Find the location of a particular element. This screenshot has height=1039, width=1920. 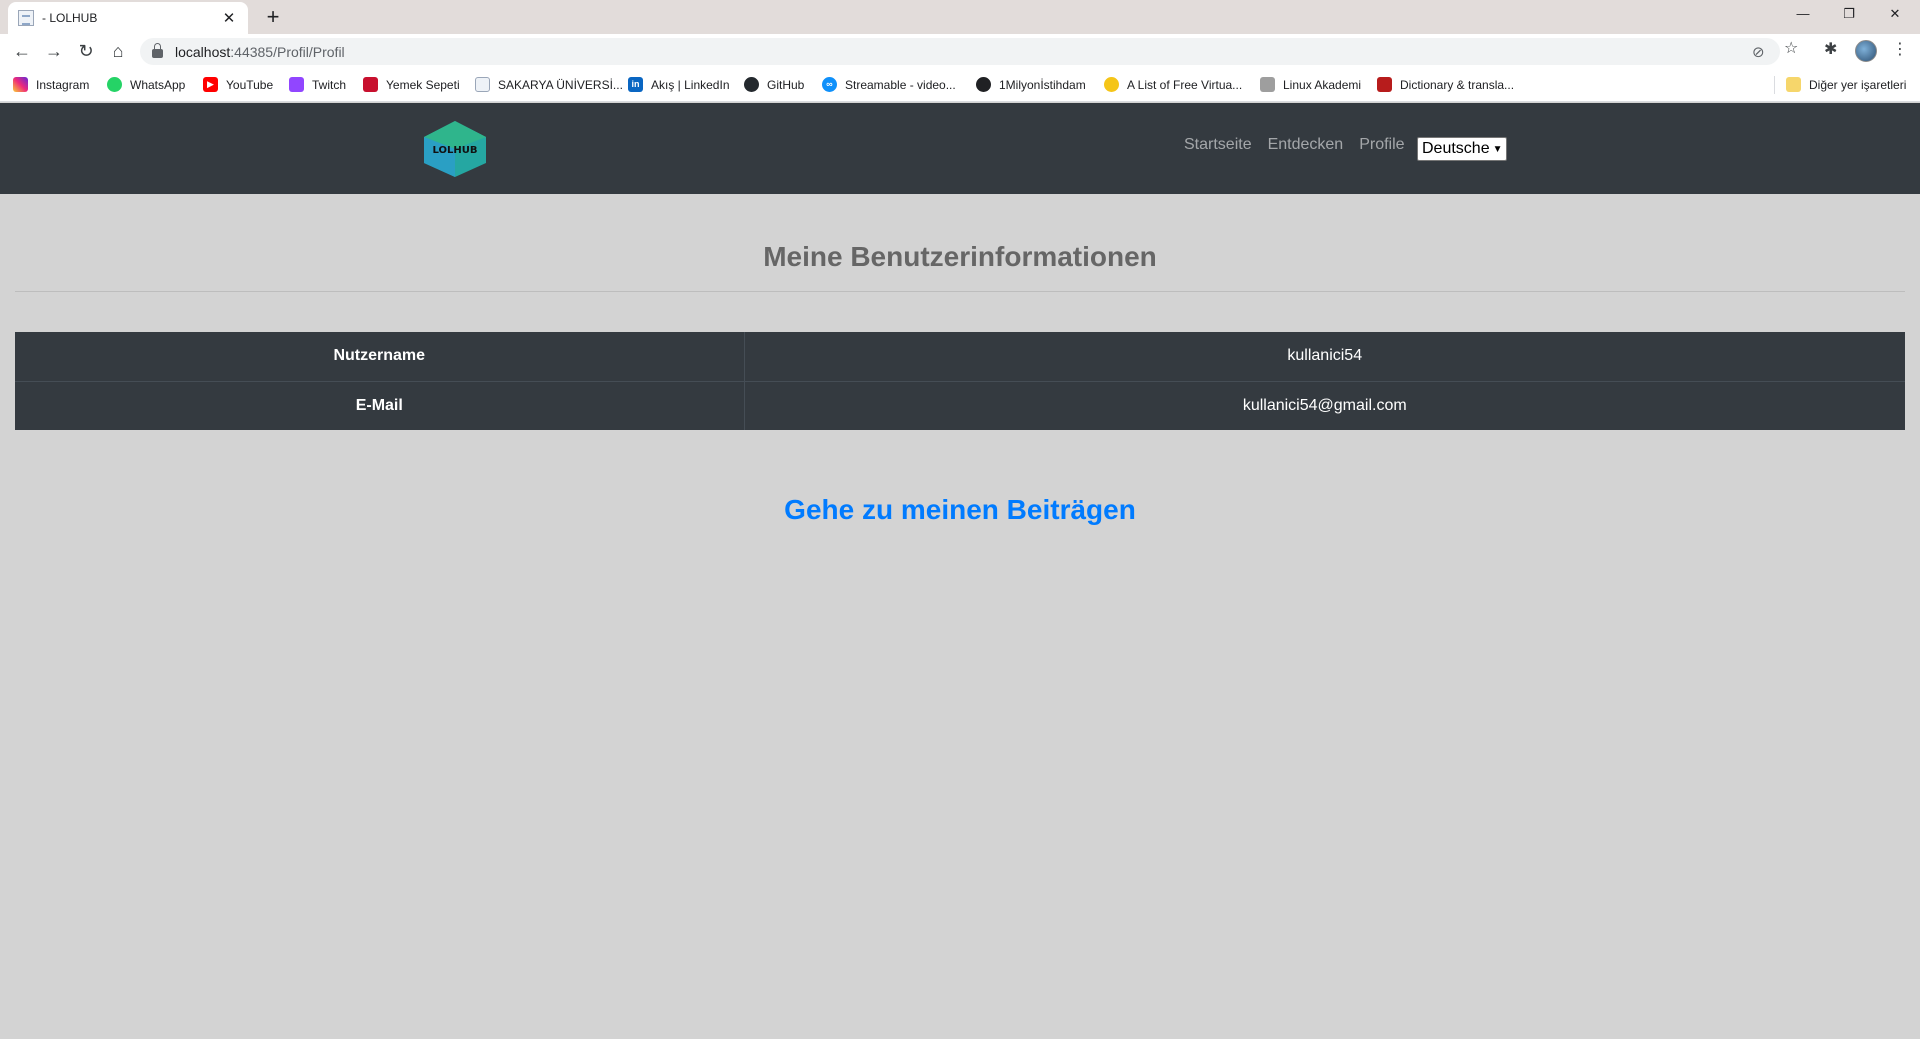

tab-title: - LOLHUB is located at coordinates (70, 18).